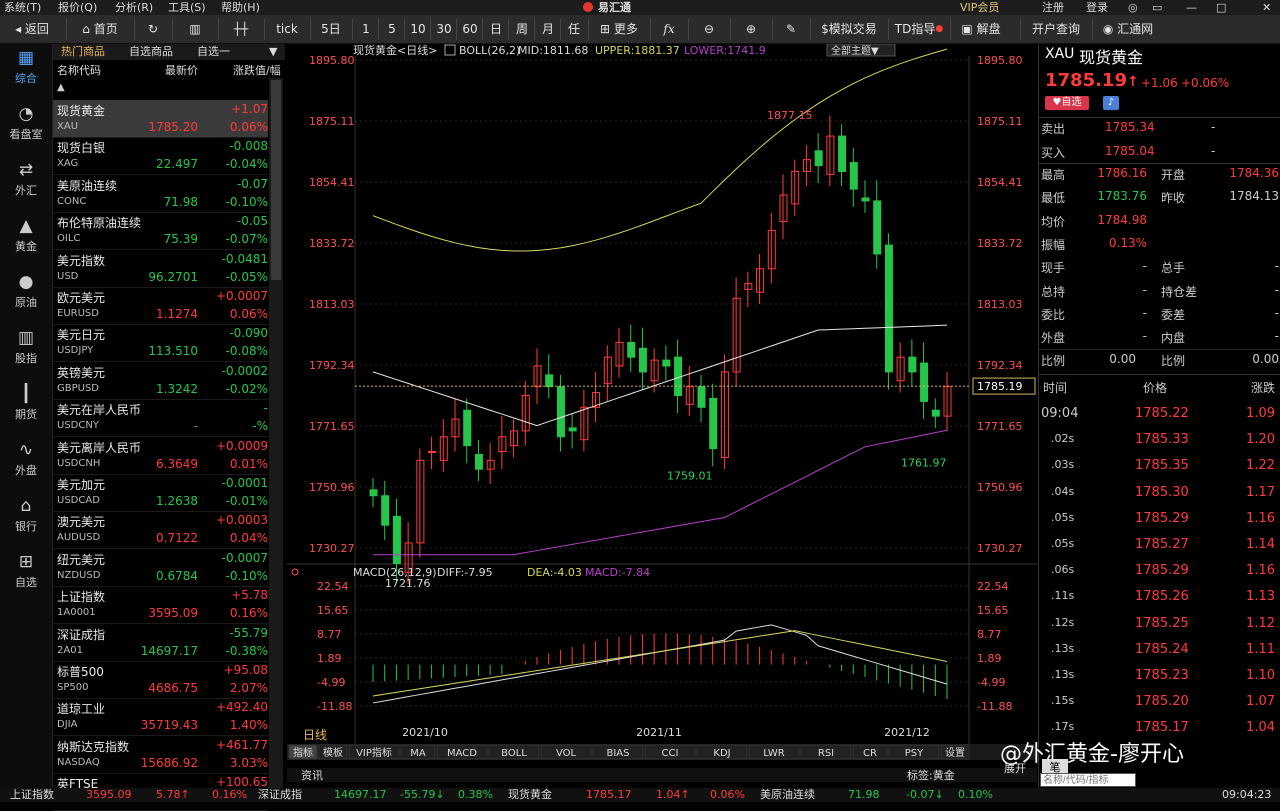  What do you see at coordinates (1159, 163) in the screenshot?
I see `divider` at bounding box center [1159, 163].